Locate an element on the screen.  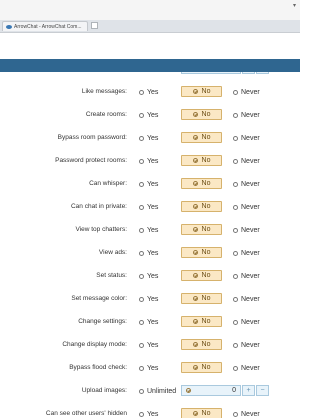
option-text: No is located at coordinates (206, 298).